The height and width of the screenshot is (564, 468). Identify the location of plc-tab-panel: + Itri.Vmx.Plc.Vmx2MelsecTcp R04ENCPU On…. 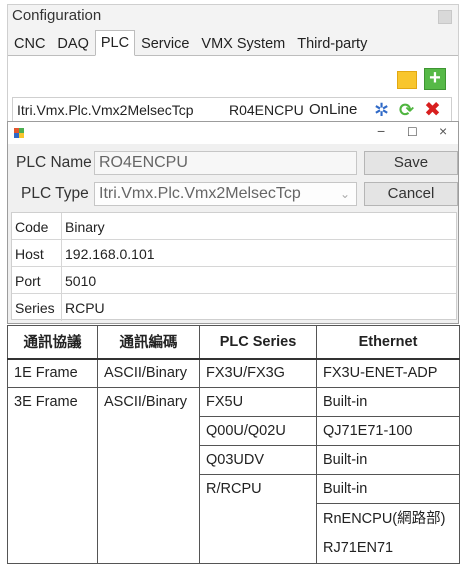
(233, 90).